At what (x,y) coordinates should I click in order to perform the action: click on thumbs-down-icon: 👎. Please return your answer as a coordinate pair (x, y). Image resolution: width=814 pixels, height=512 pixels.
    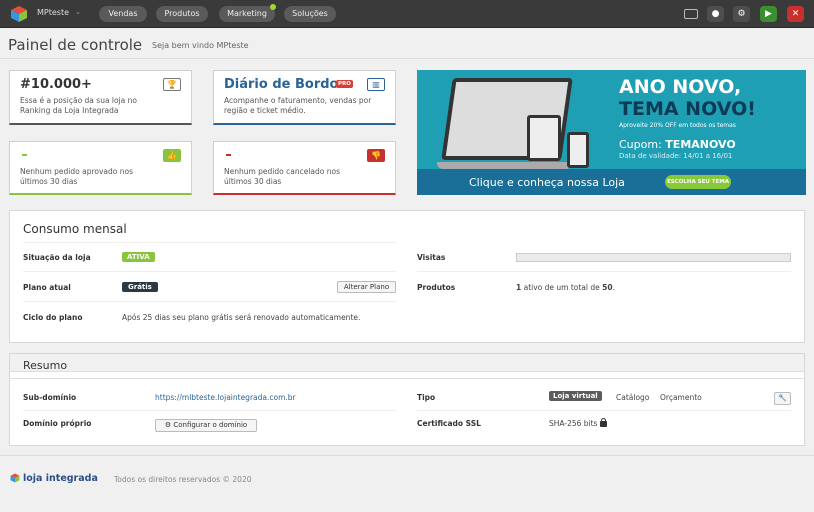
    Looking at the image, I should click on (376, 155).